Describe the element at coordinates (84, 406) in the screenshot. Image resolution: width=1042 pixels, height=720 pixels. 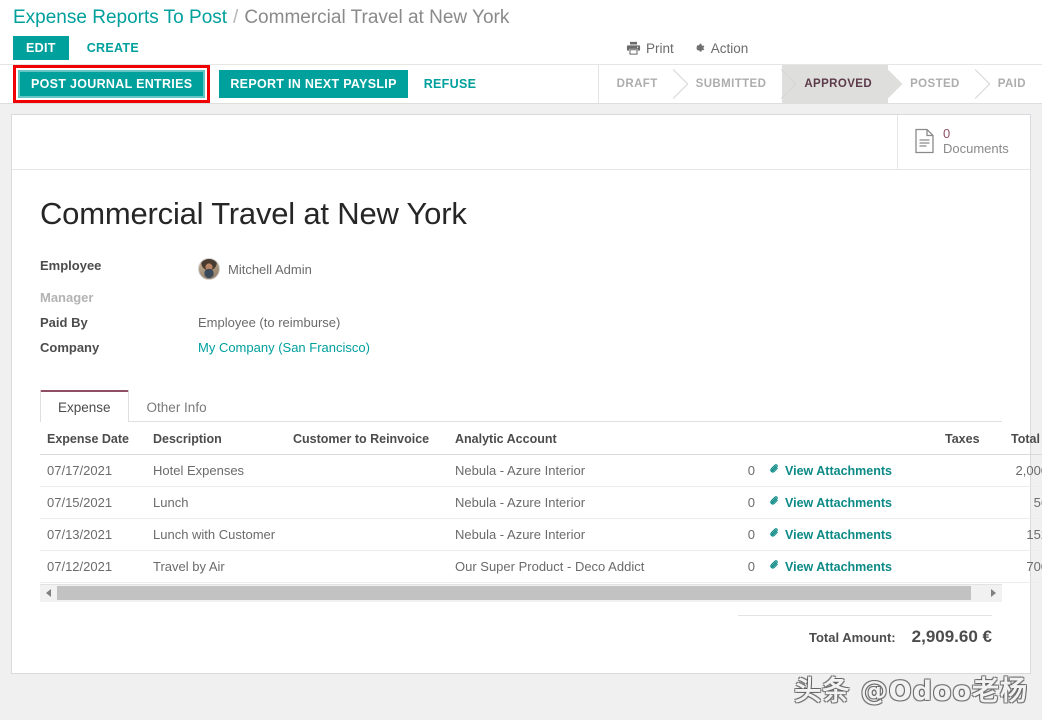
I see `tab-expense: Expense` at that location.